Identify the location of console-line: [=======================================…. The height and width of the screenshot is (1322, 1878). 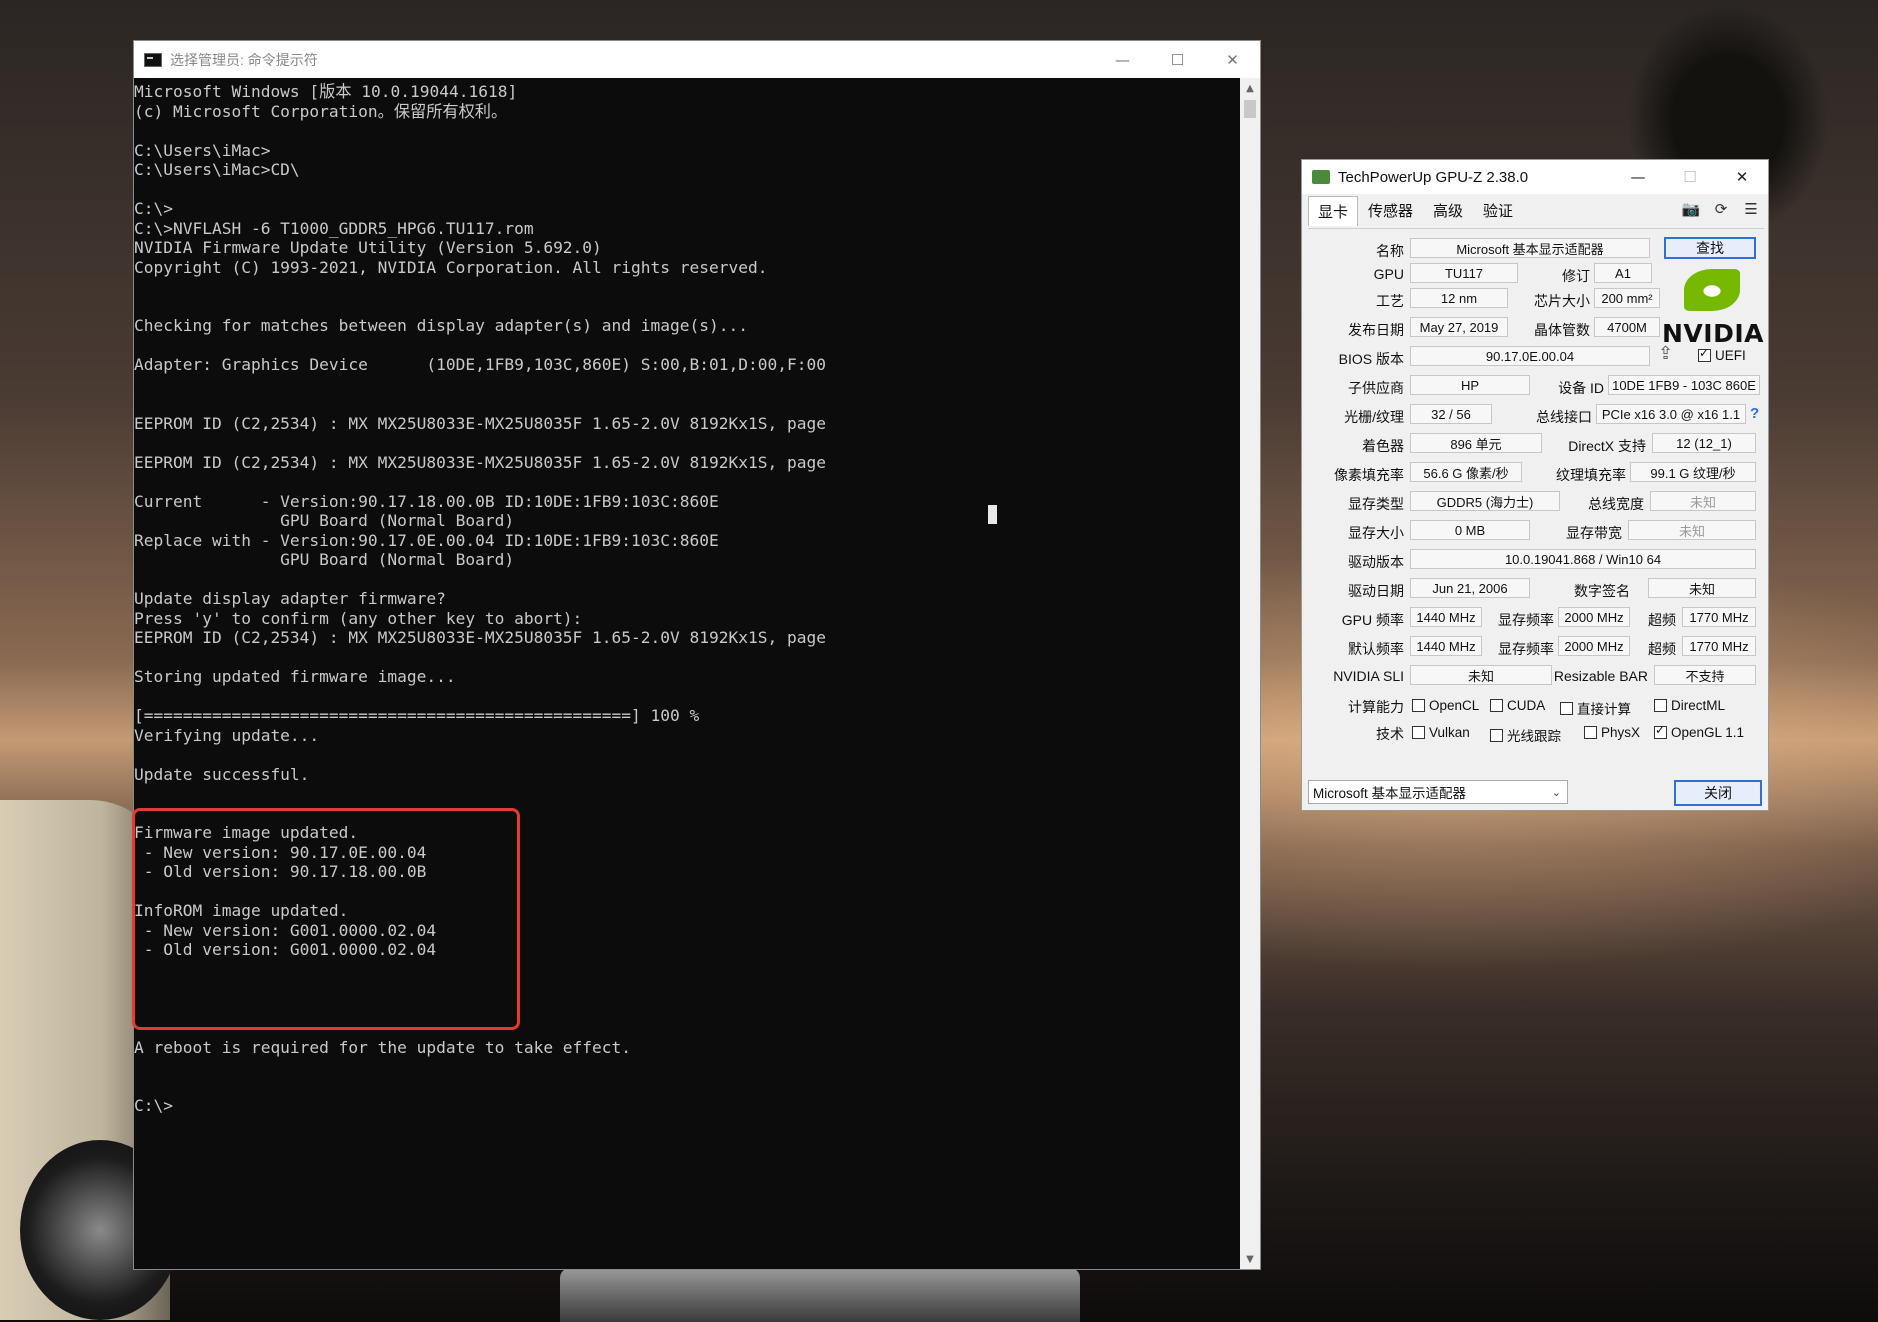
(417, 715).